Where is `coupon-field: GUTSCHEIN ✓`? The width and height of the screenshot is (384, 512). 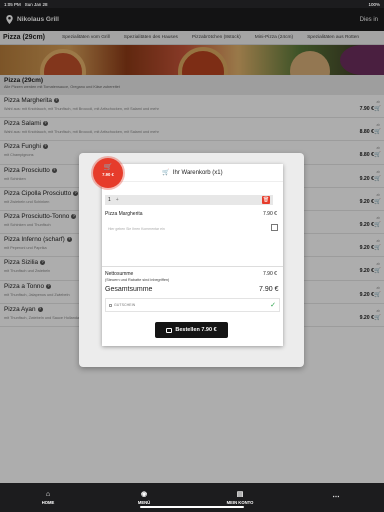 coupon-field: GUTSCHEIN ✓ is located at coordinates (192, 305).